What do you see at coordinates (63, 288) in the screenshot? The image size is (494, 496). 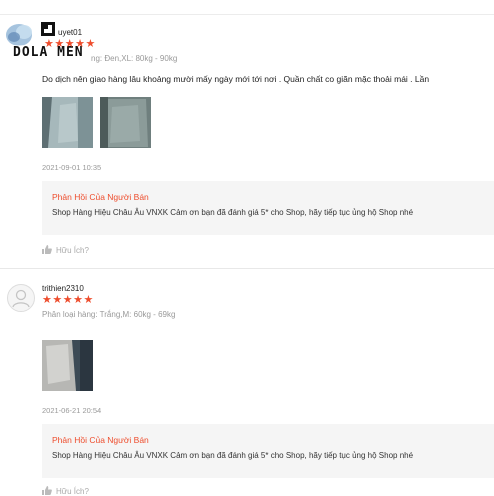 I see `reviewer-username: trithien2310` at bounding box center [63, 288].